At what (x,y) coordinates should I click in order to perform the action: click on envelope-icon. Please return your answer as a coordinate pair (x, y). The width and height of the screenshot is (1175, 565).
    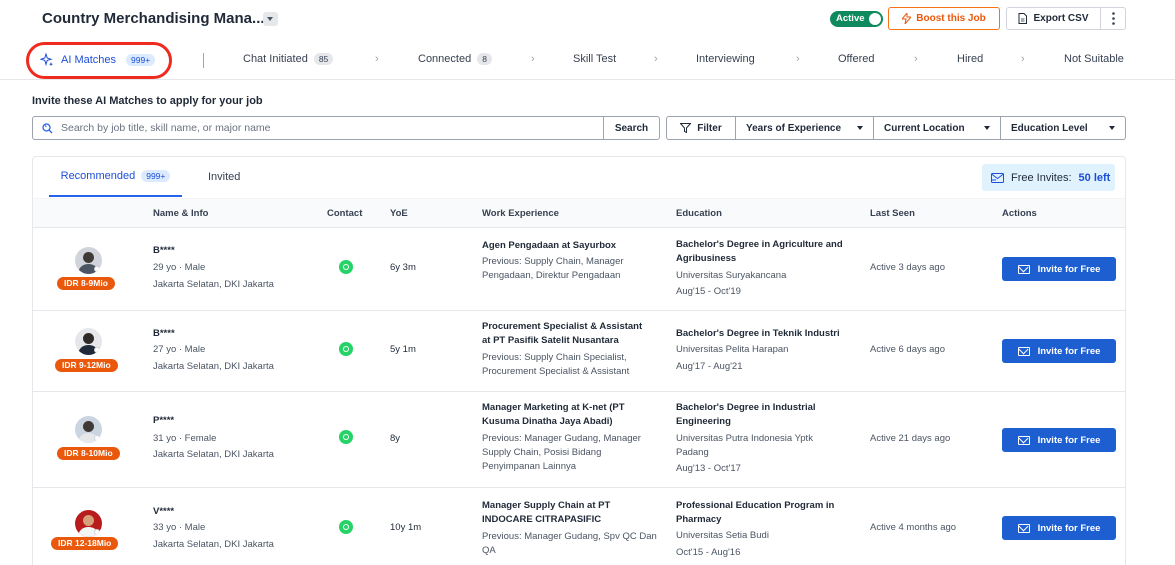
    Looking at the image, I should click on (997, 177).